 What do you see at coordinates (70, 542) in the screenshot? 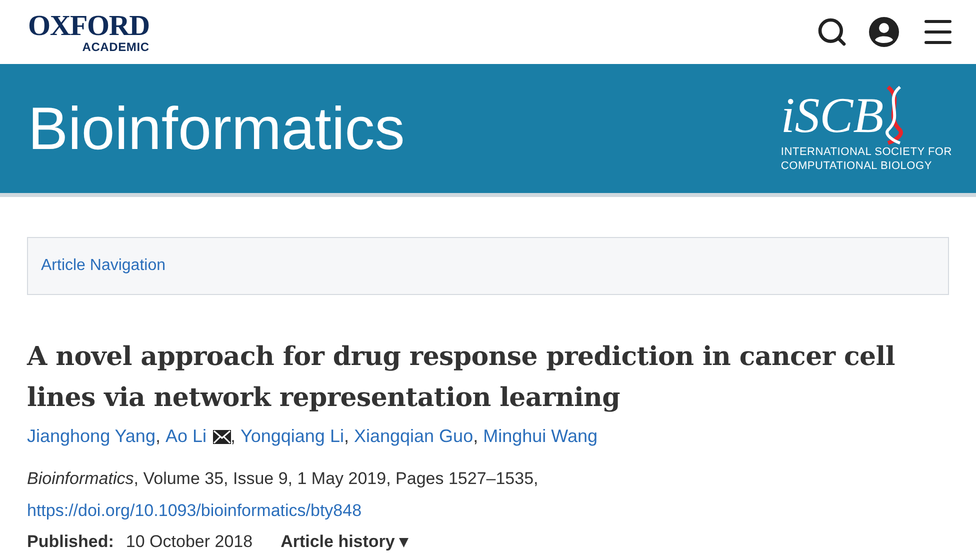
I see `published-label: Published:` at bounding box center [70, 542].